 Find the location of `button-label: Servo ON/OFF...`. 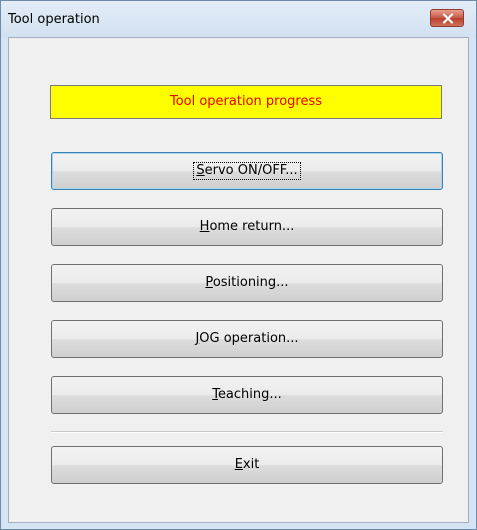

button-label: Servo ON/OFF... is located at coordinates (247, 171).